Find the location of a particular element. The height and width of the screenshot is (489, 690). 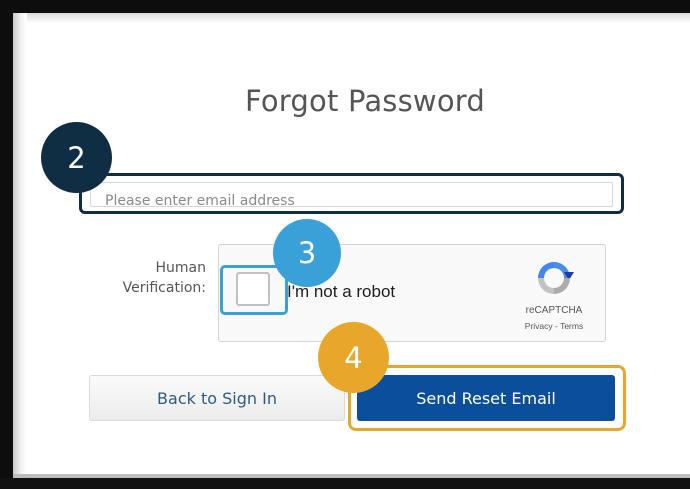

frame-shadow-left is located at coordinates (20, 243).